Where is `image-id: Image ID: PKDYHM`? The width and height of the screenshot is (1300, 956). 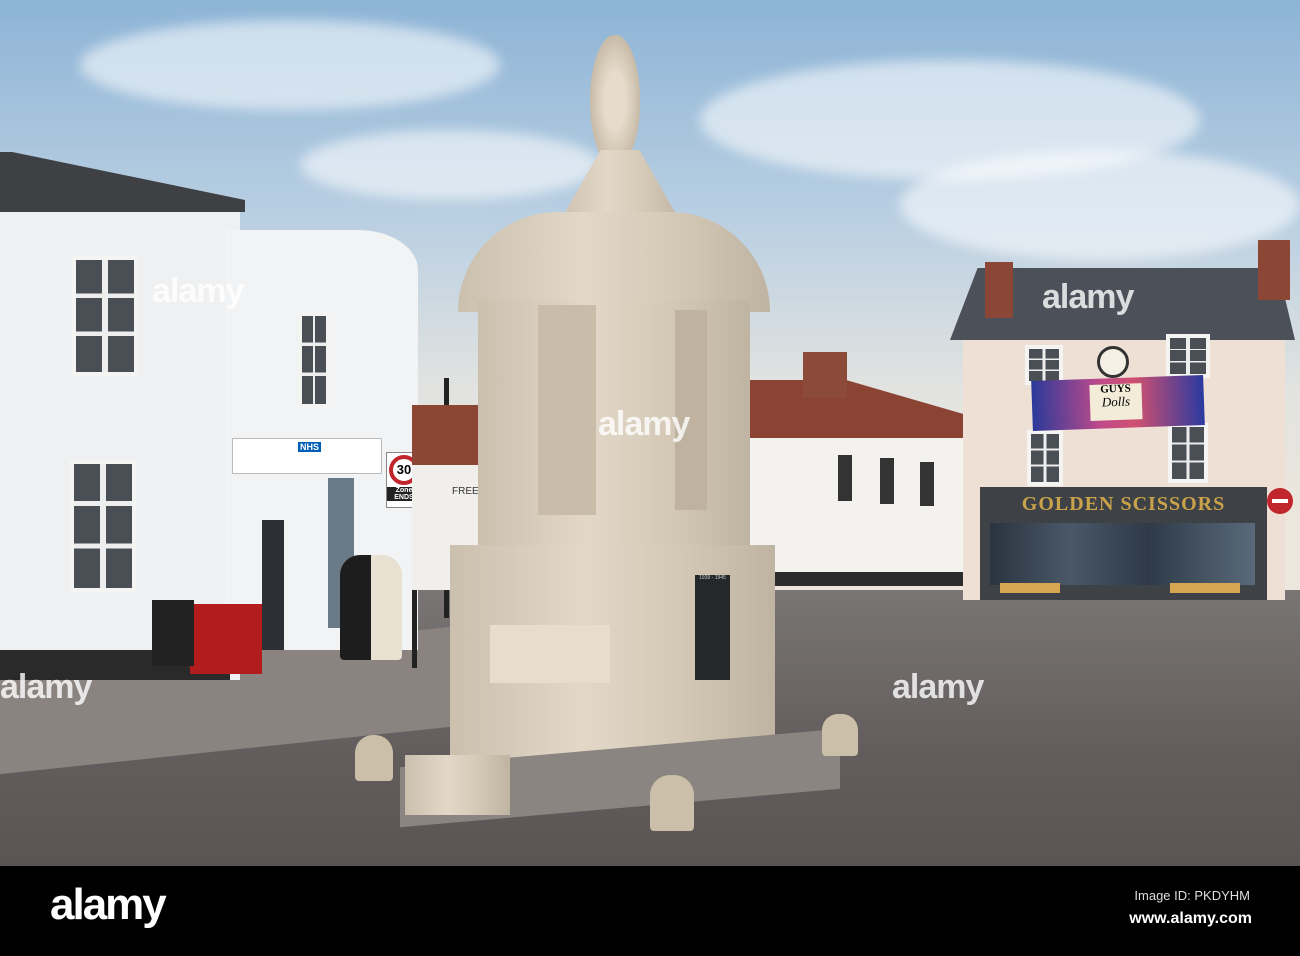 image-id: Image ID: PKDYHM is located at coordinates (1192, 895).